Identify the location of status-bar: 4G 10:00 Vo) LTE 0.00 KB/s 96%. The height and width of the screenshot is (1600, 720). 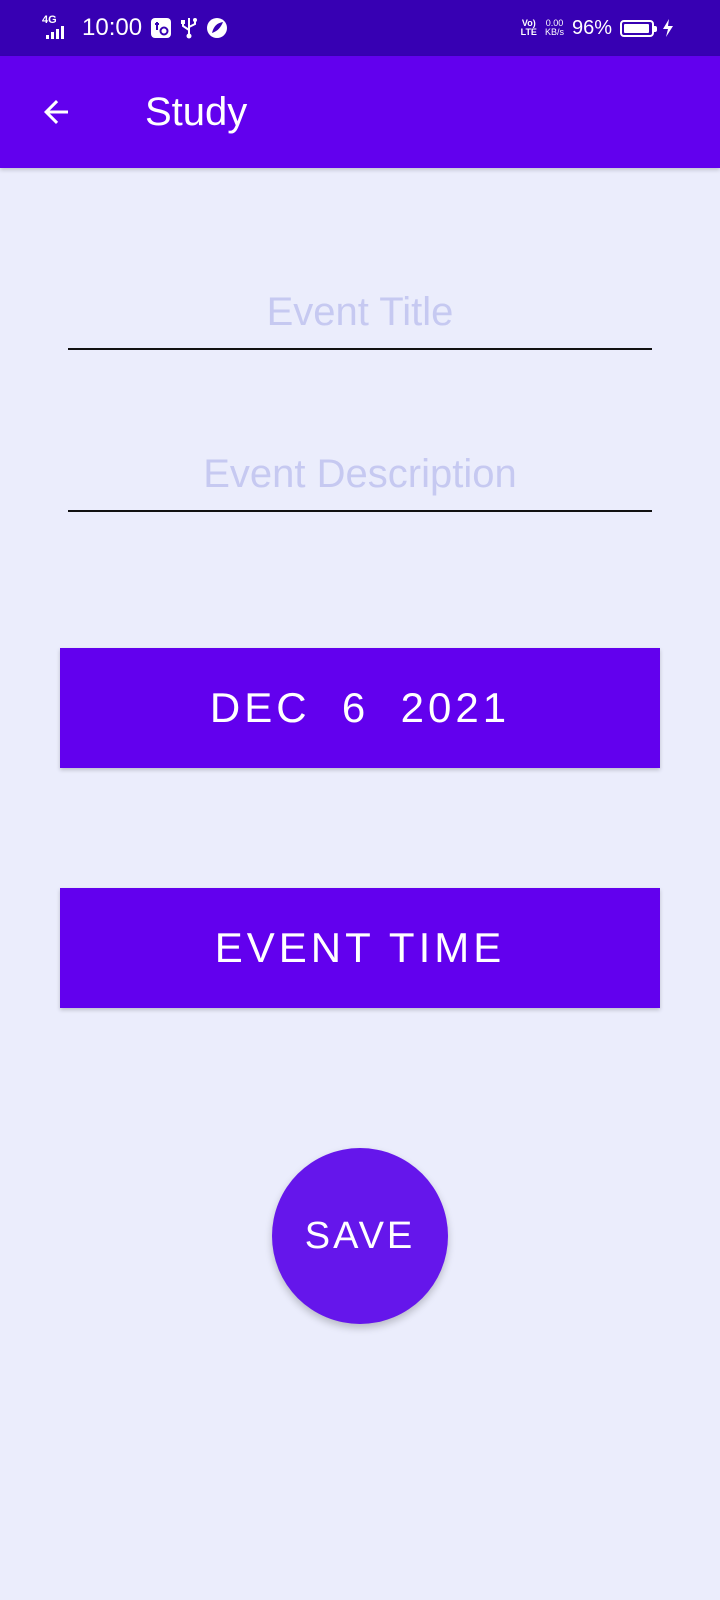
(360, 28).